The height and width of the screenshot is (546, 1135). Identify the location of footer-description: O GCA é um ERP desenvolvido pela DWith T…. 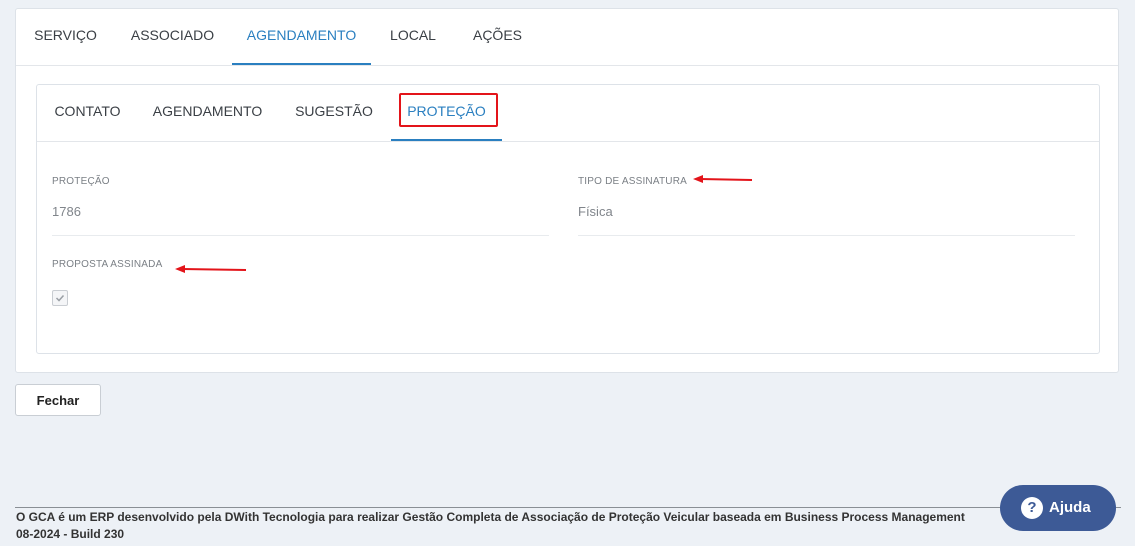
(490, 517).